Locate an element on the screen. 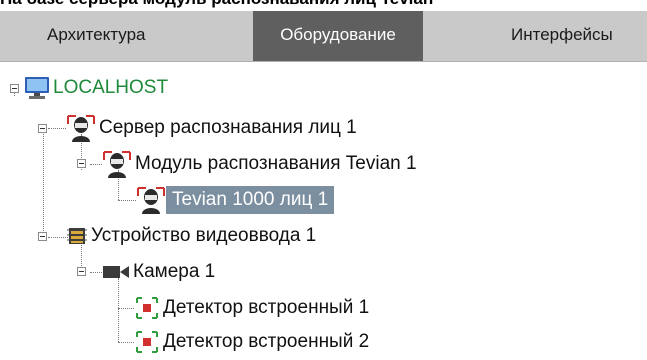 Image resolution: width=647 pixels, height=360 pixels. tree-node-camera: Камера 1 is located at coordinates (160, 272).